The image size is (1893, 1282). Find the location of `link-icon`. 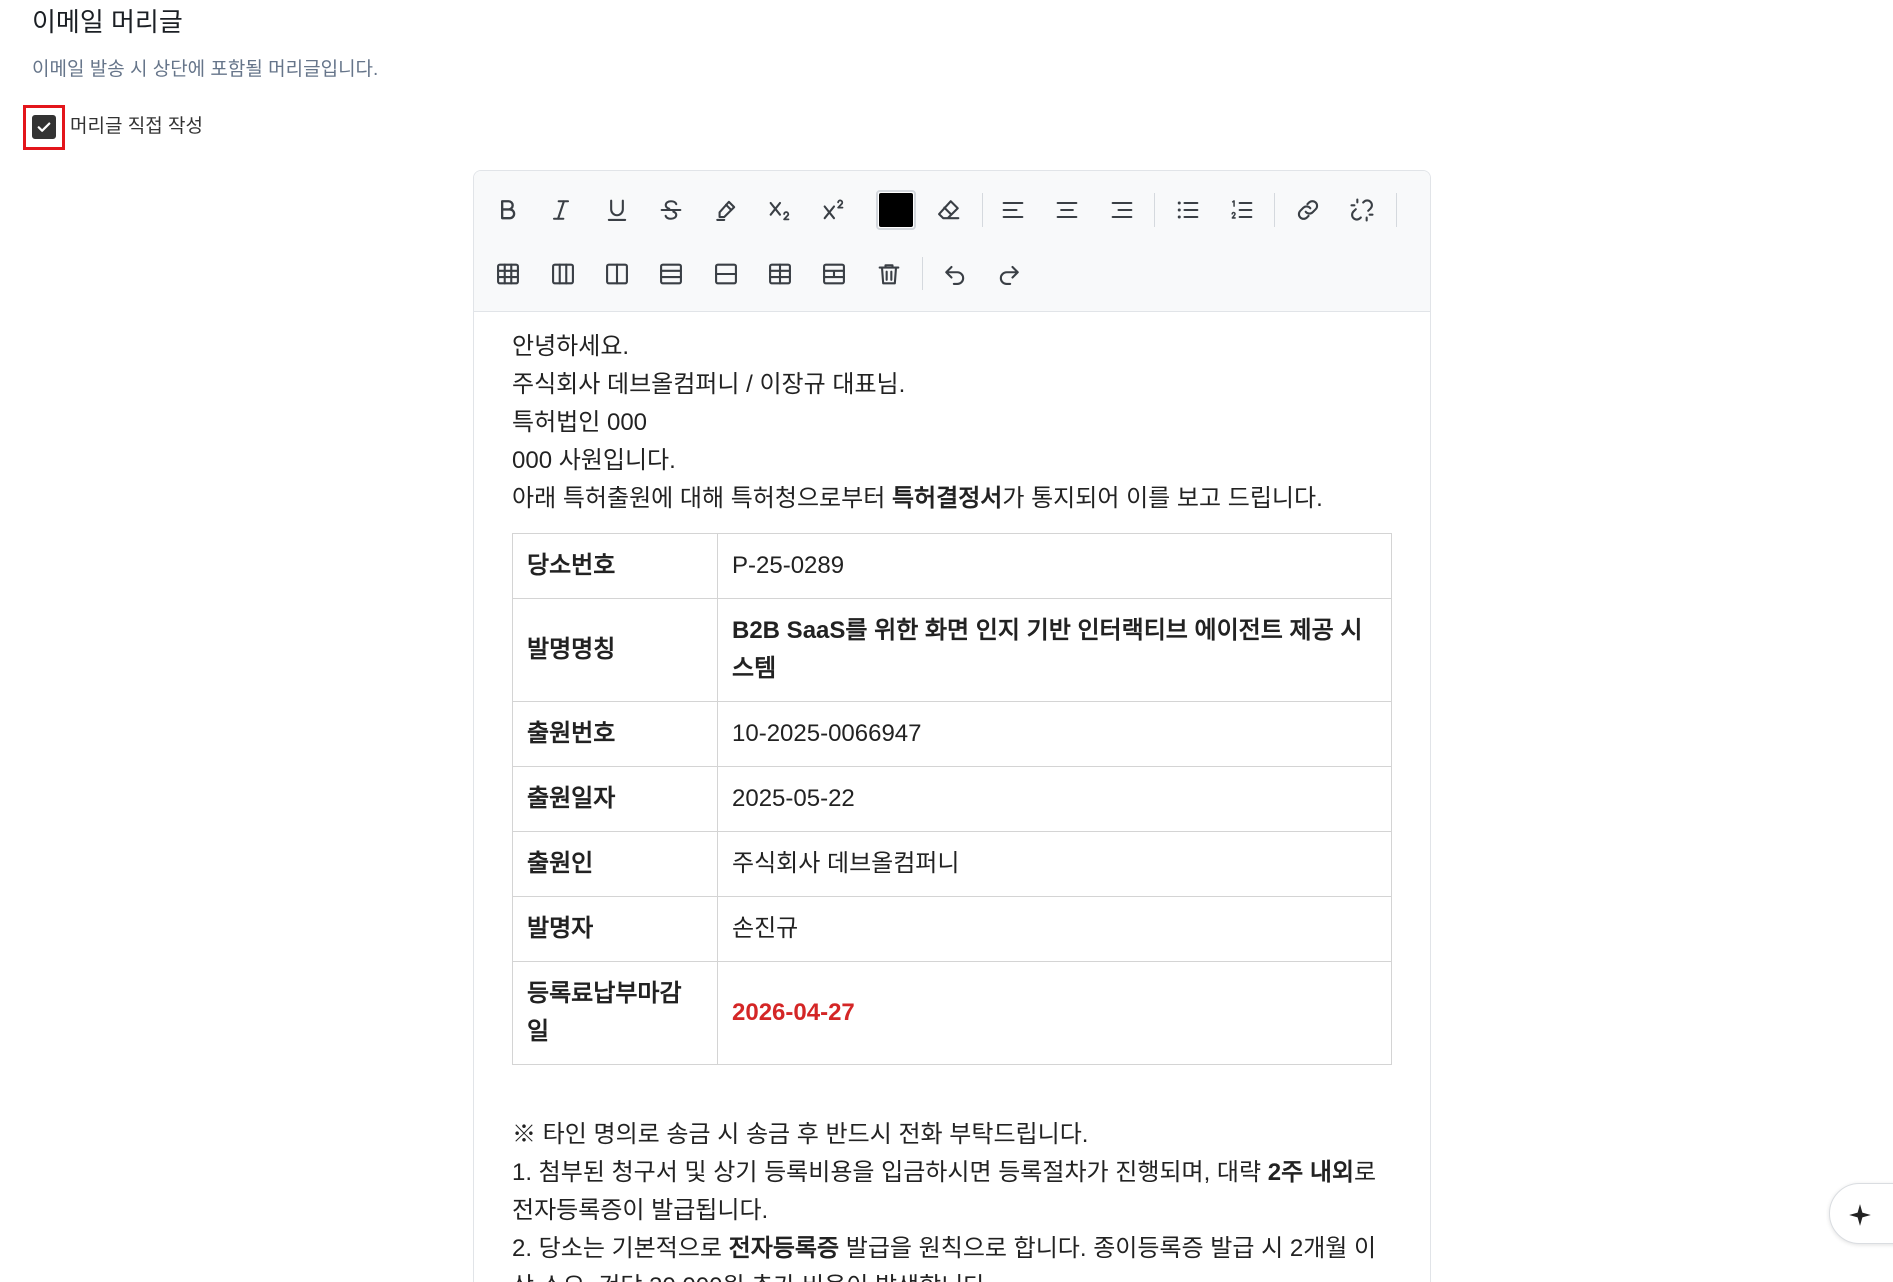

link-icon is located at coordinates (1308, 210).